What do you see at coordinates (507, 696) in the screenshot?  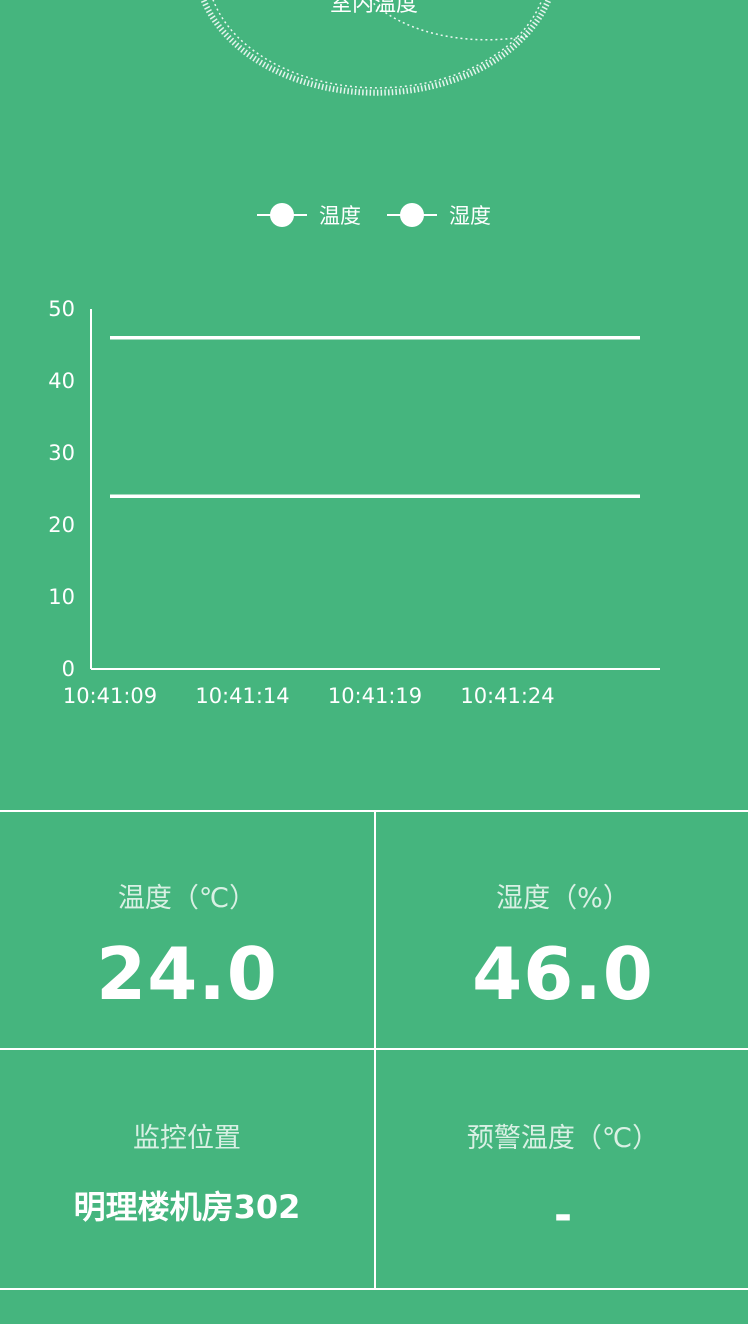 I see `x-tick-label: 10:41:24` at bounding box center [507, 696].